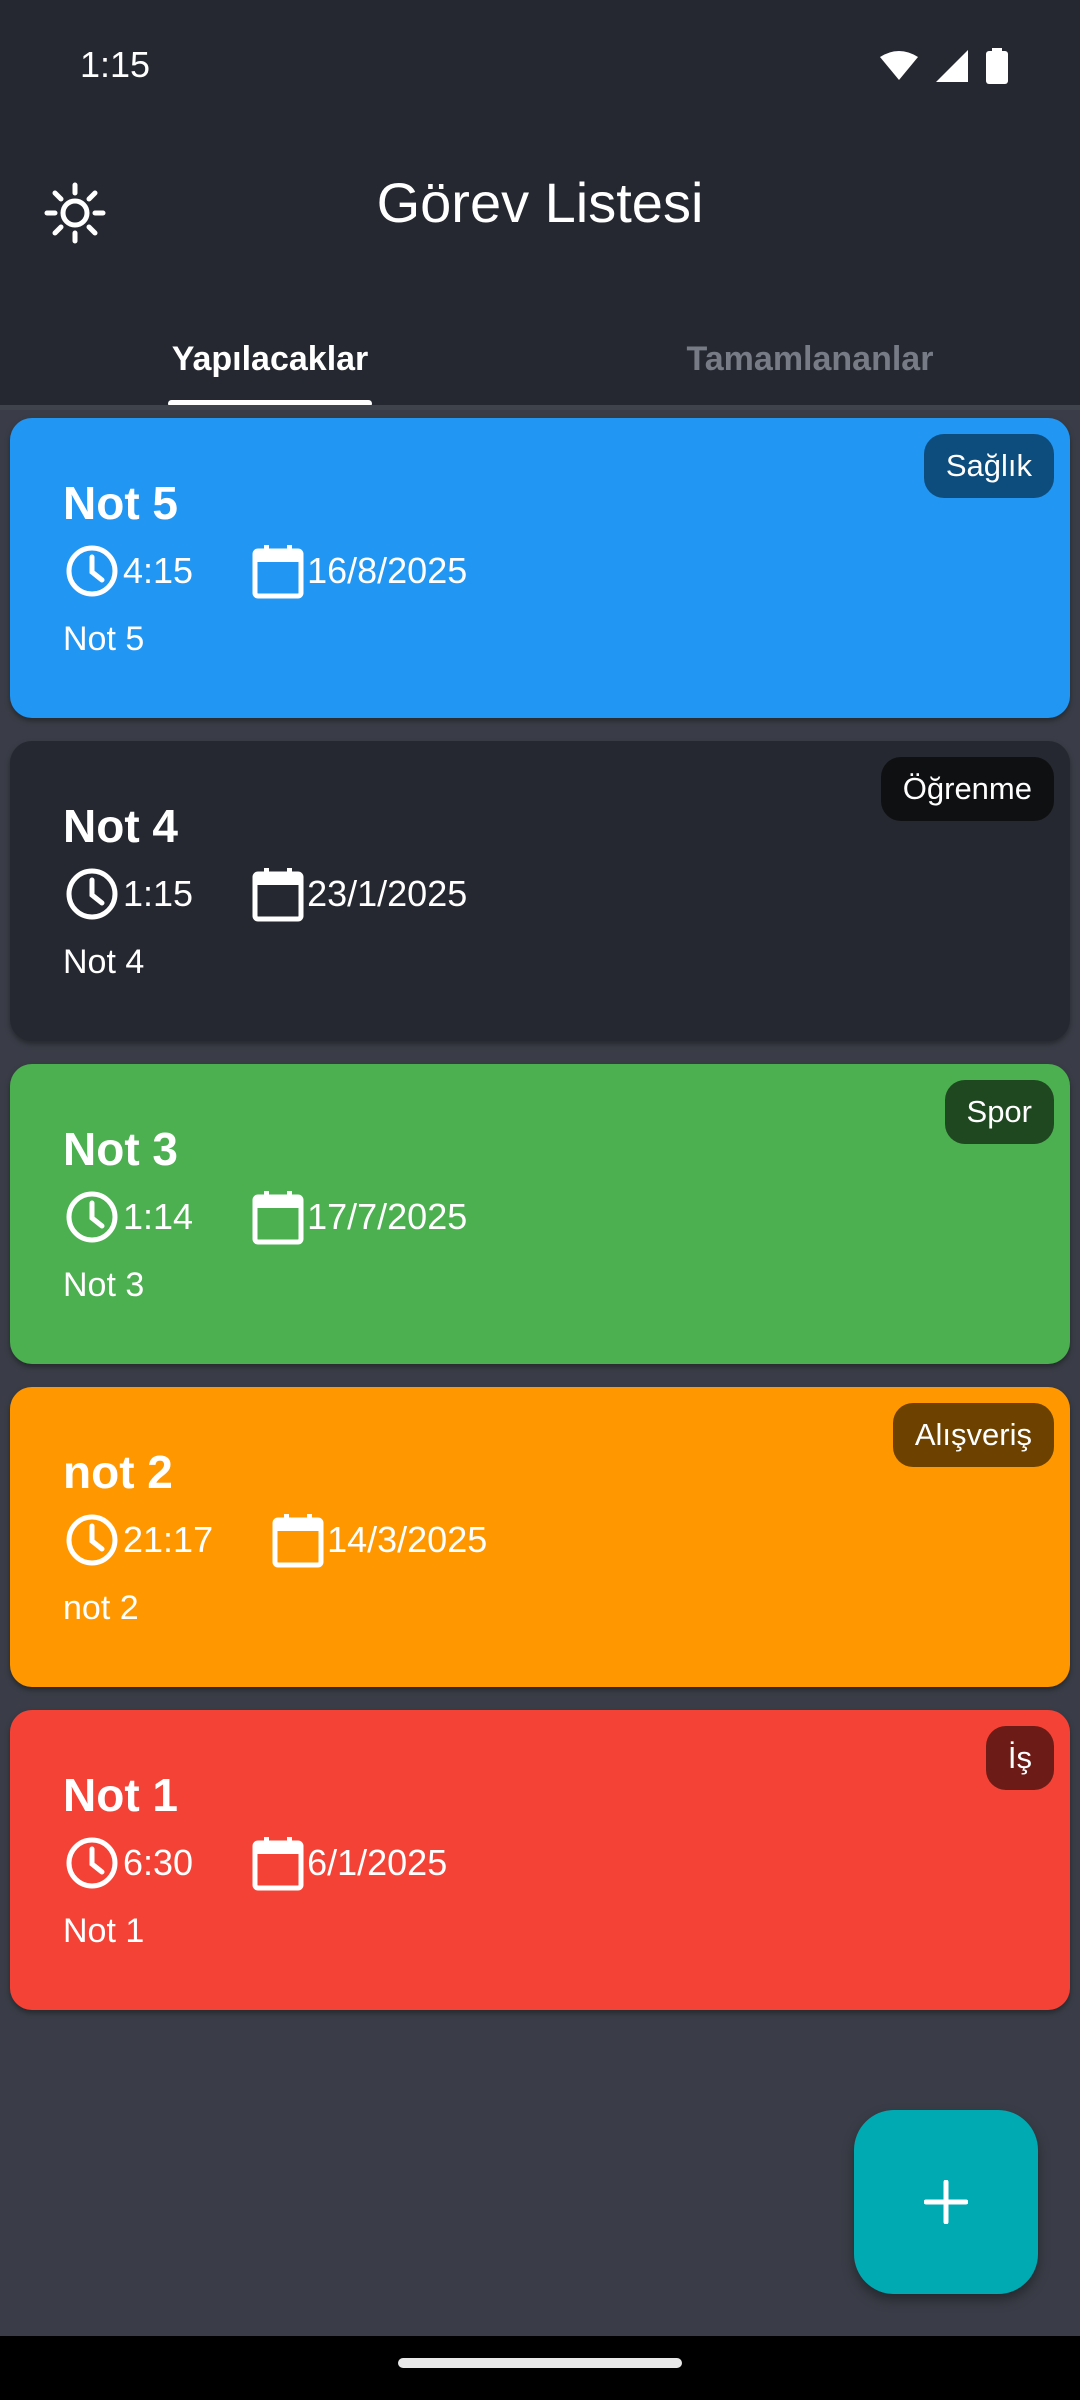 This screenshot has width=1080, height=2400. What do you see at coordinates (158, 1216) in the screenshot?
I see `task-time: 1:14` at bounding box center [158, 1216].